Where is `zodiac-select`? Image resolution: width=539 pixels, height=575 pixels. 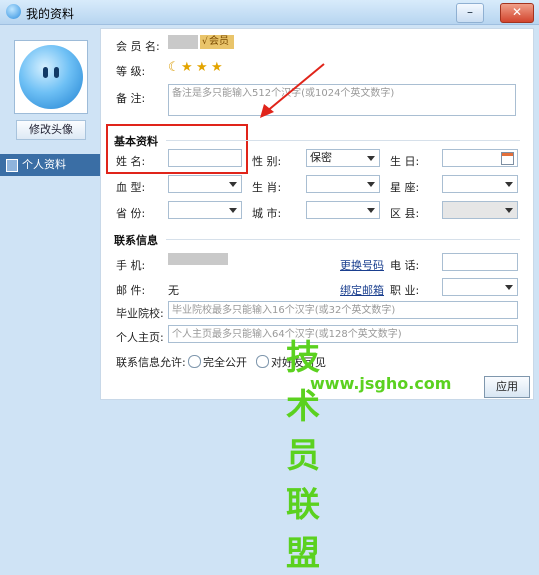
zodiac-select is located at coordinates (343, 184).